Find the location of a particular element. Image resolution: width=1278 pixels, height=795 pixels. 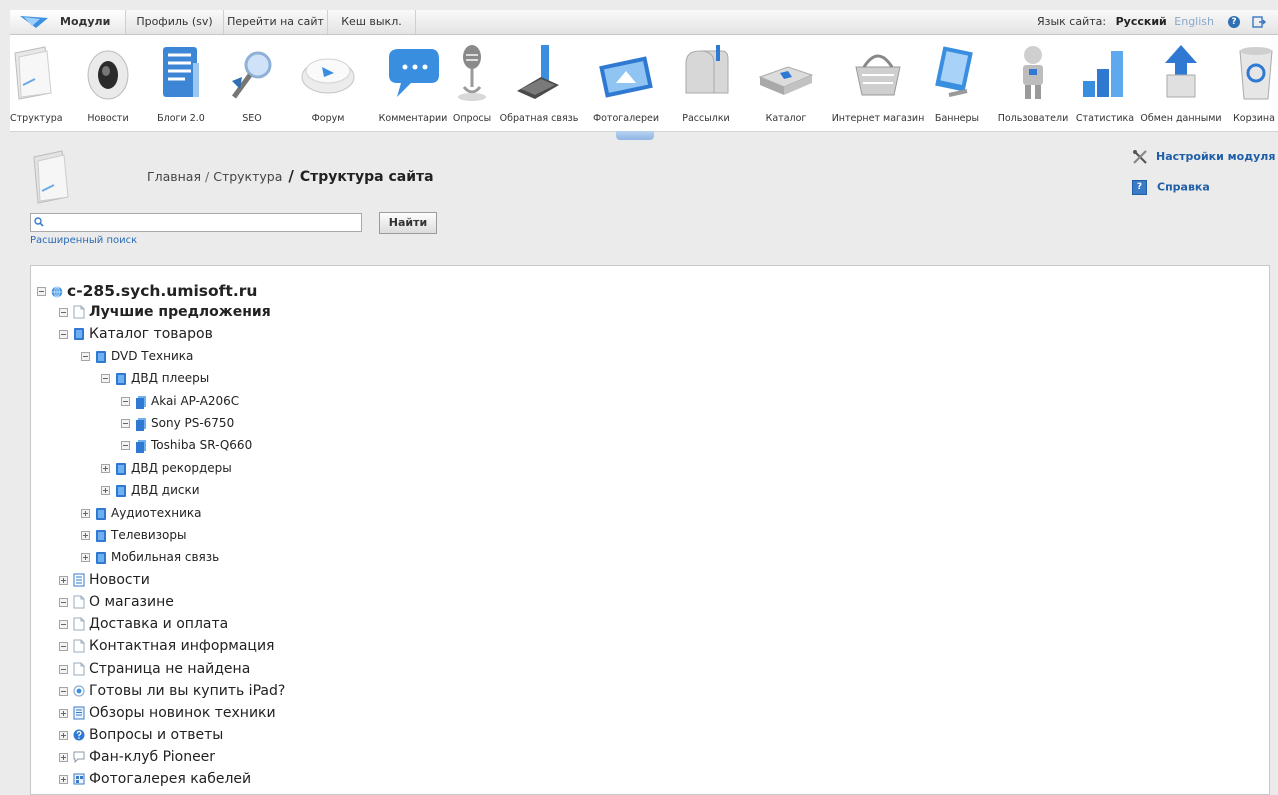

tree-node-dvd-tech: DVD Техника is located at coordinates (137, 356).